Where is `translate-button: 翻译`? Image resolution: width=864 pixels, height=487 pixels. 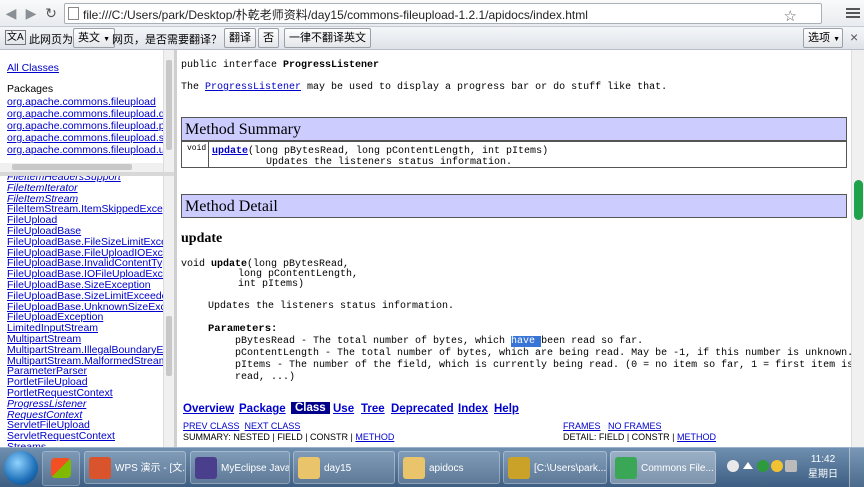
translate-button: 翻译 is located at coordinates (240, 38).